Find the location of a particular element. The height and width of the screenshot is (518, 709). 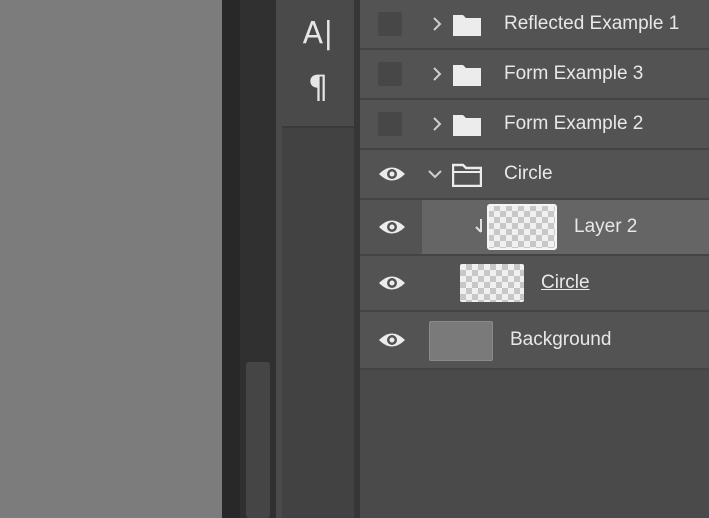

paragraph-panel-icon: ¶ is located at coordinates (318, 87).